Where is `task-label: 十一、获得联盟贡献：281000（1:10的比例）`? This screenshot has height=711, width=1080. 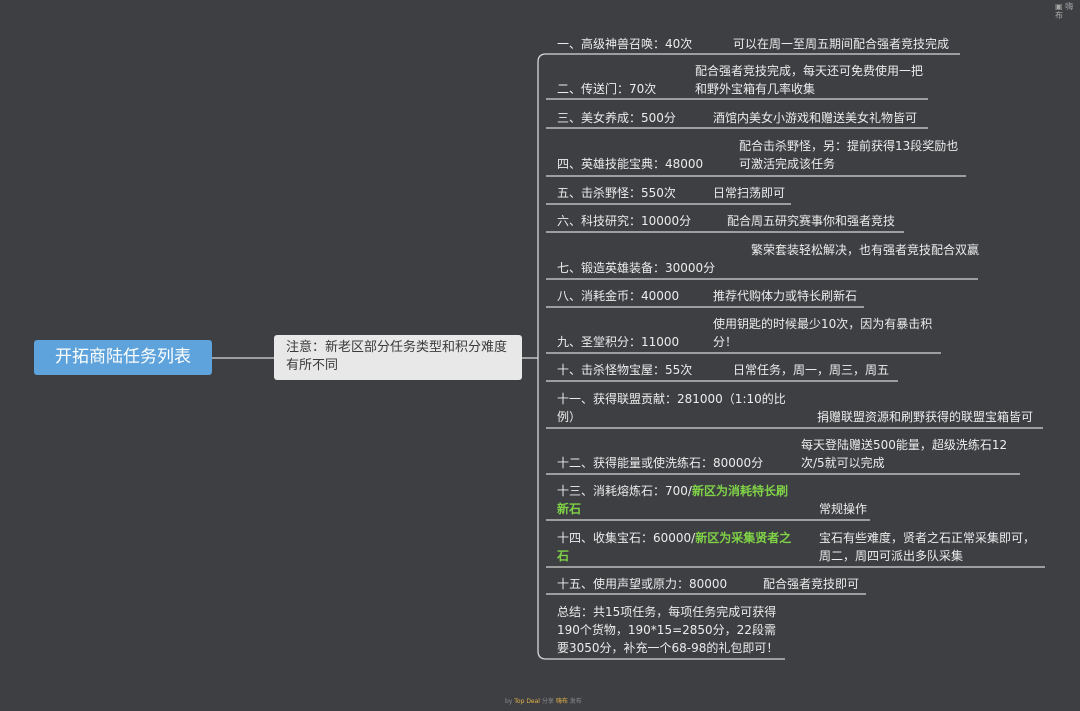
task-label: 十一、获得联盟贡献：281000（1:10的比例） is located at coordinates (671, 408).